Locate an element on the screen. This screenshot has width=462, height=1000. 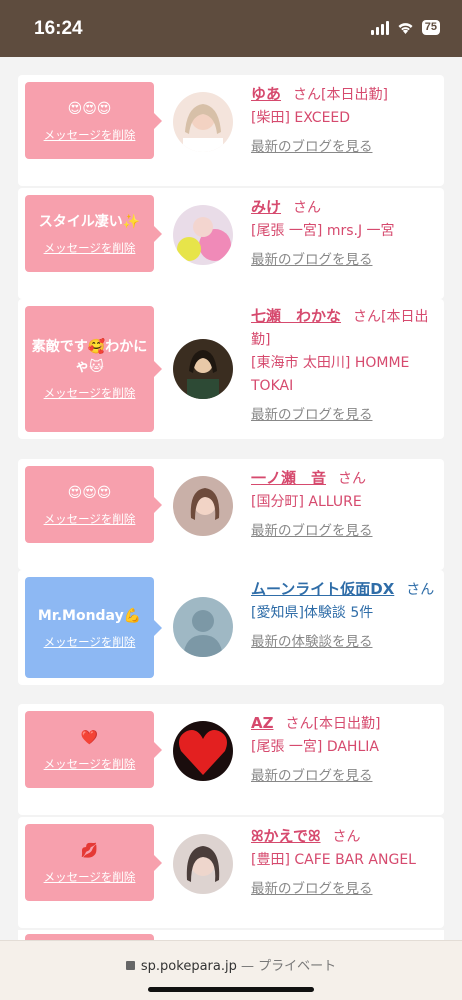
shop-info: [柴田] EXCEED is located at coordinates (301, 118).